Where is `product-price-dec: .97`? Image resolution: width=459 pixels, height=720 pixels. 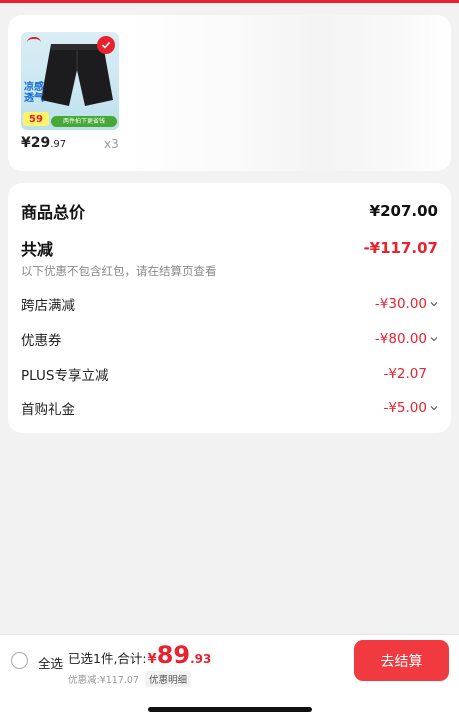 product-price-dec: .97 is located at coordinates (58, 144).